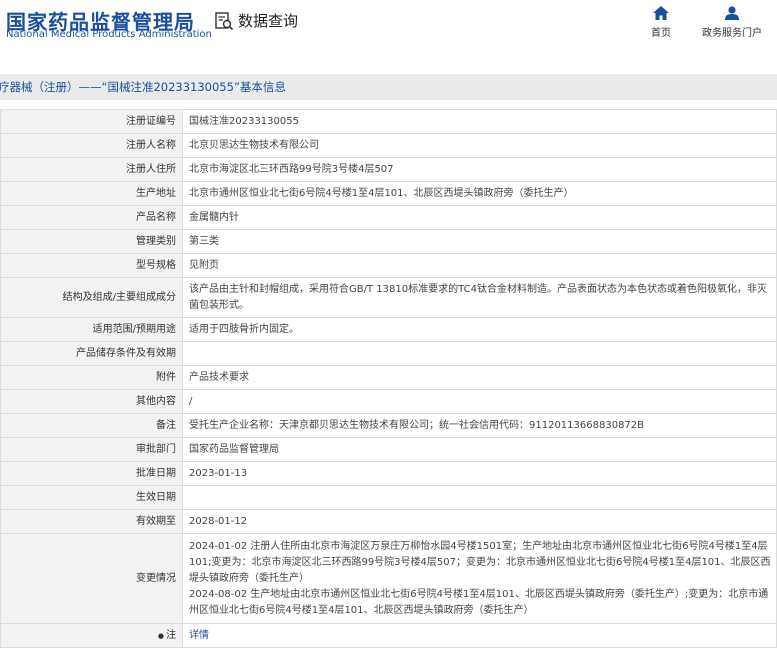 The width and height of the screenshot is (777, 655). What do you see at coordinates (91, 635) in the screenshot?
I see `row-label: ● 注` at bounding box center [91, 635].